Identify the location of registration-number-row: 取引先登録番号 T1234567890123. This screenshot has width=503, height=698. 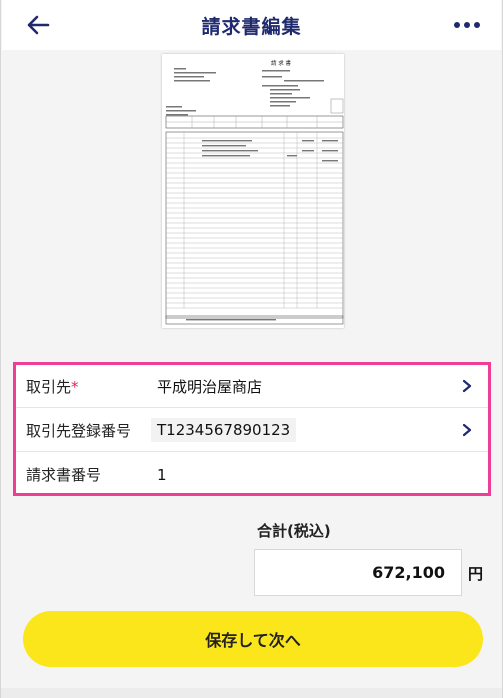
(252, 430).